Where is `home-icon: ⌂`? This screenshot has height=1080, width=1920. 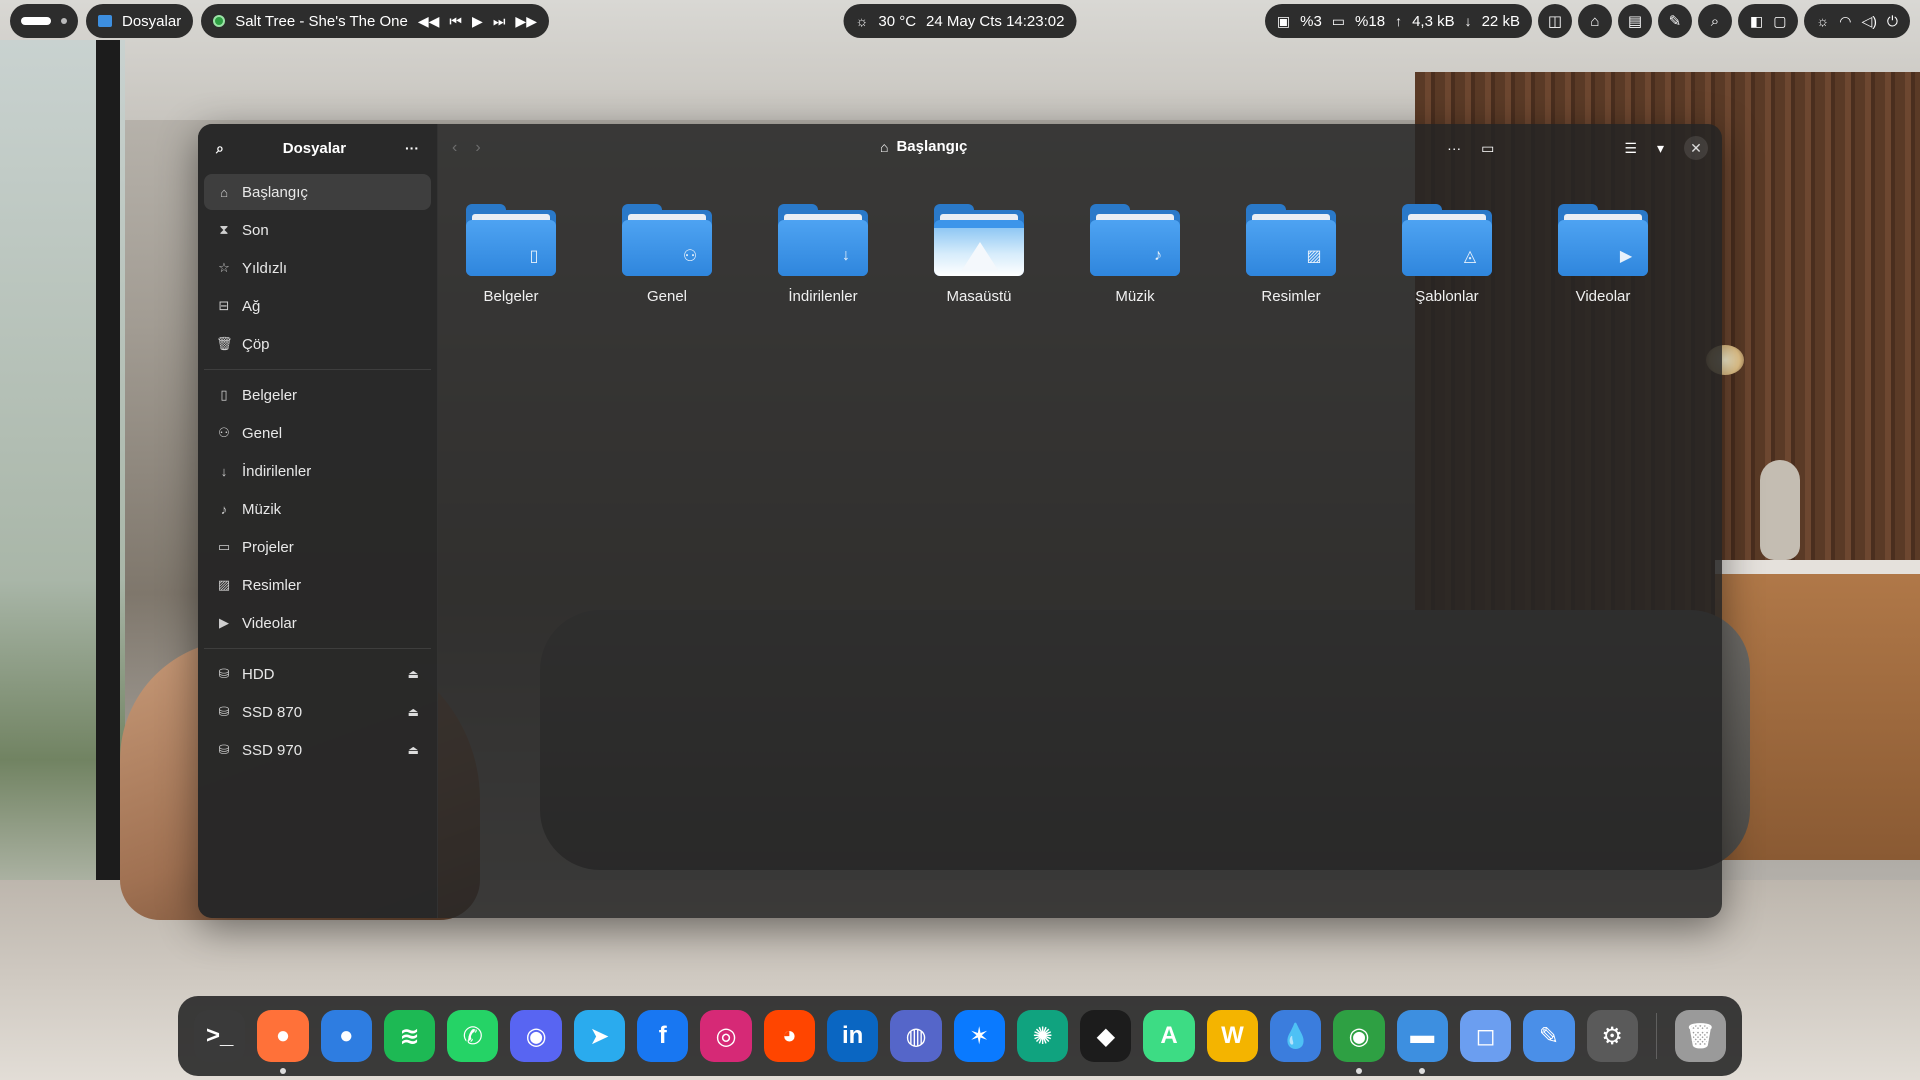 home-icon: ⌂ is located at coordinates (1594, 21).